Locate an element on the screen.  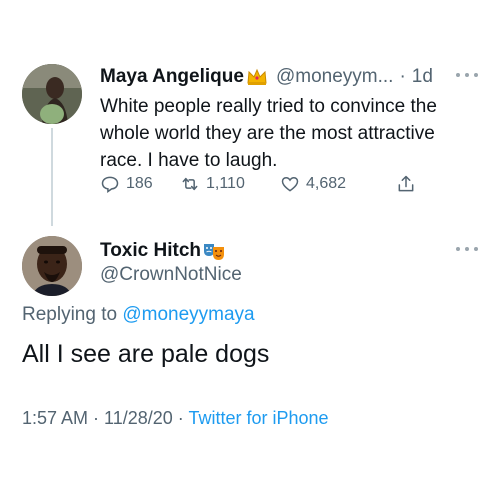
replying-to: Replying to @moneyymaya is located at coordinates (138, 315).